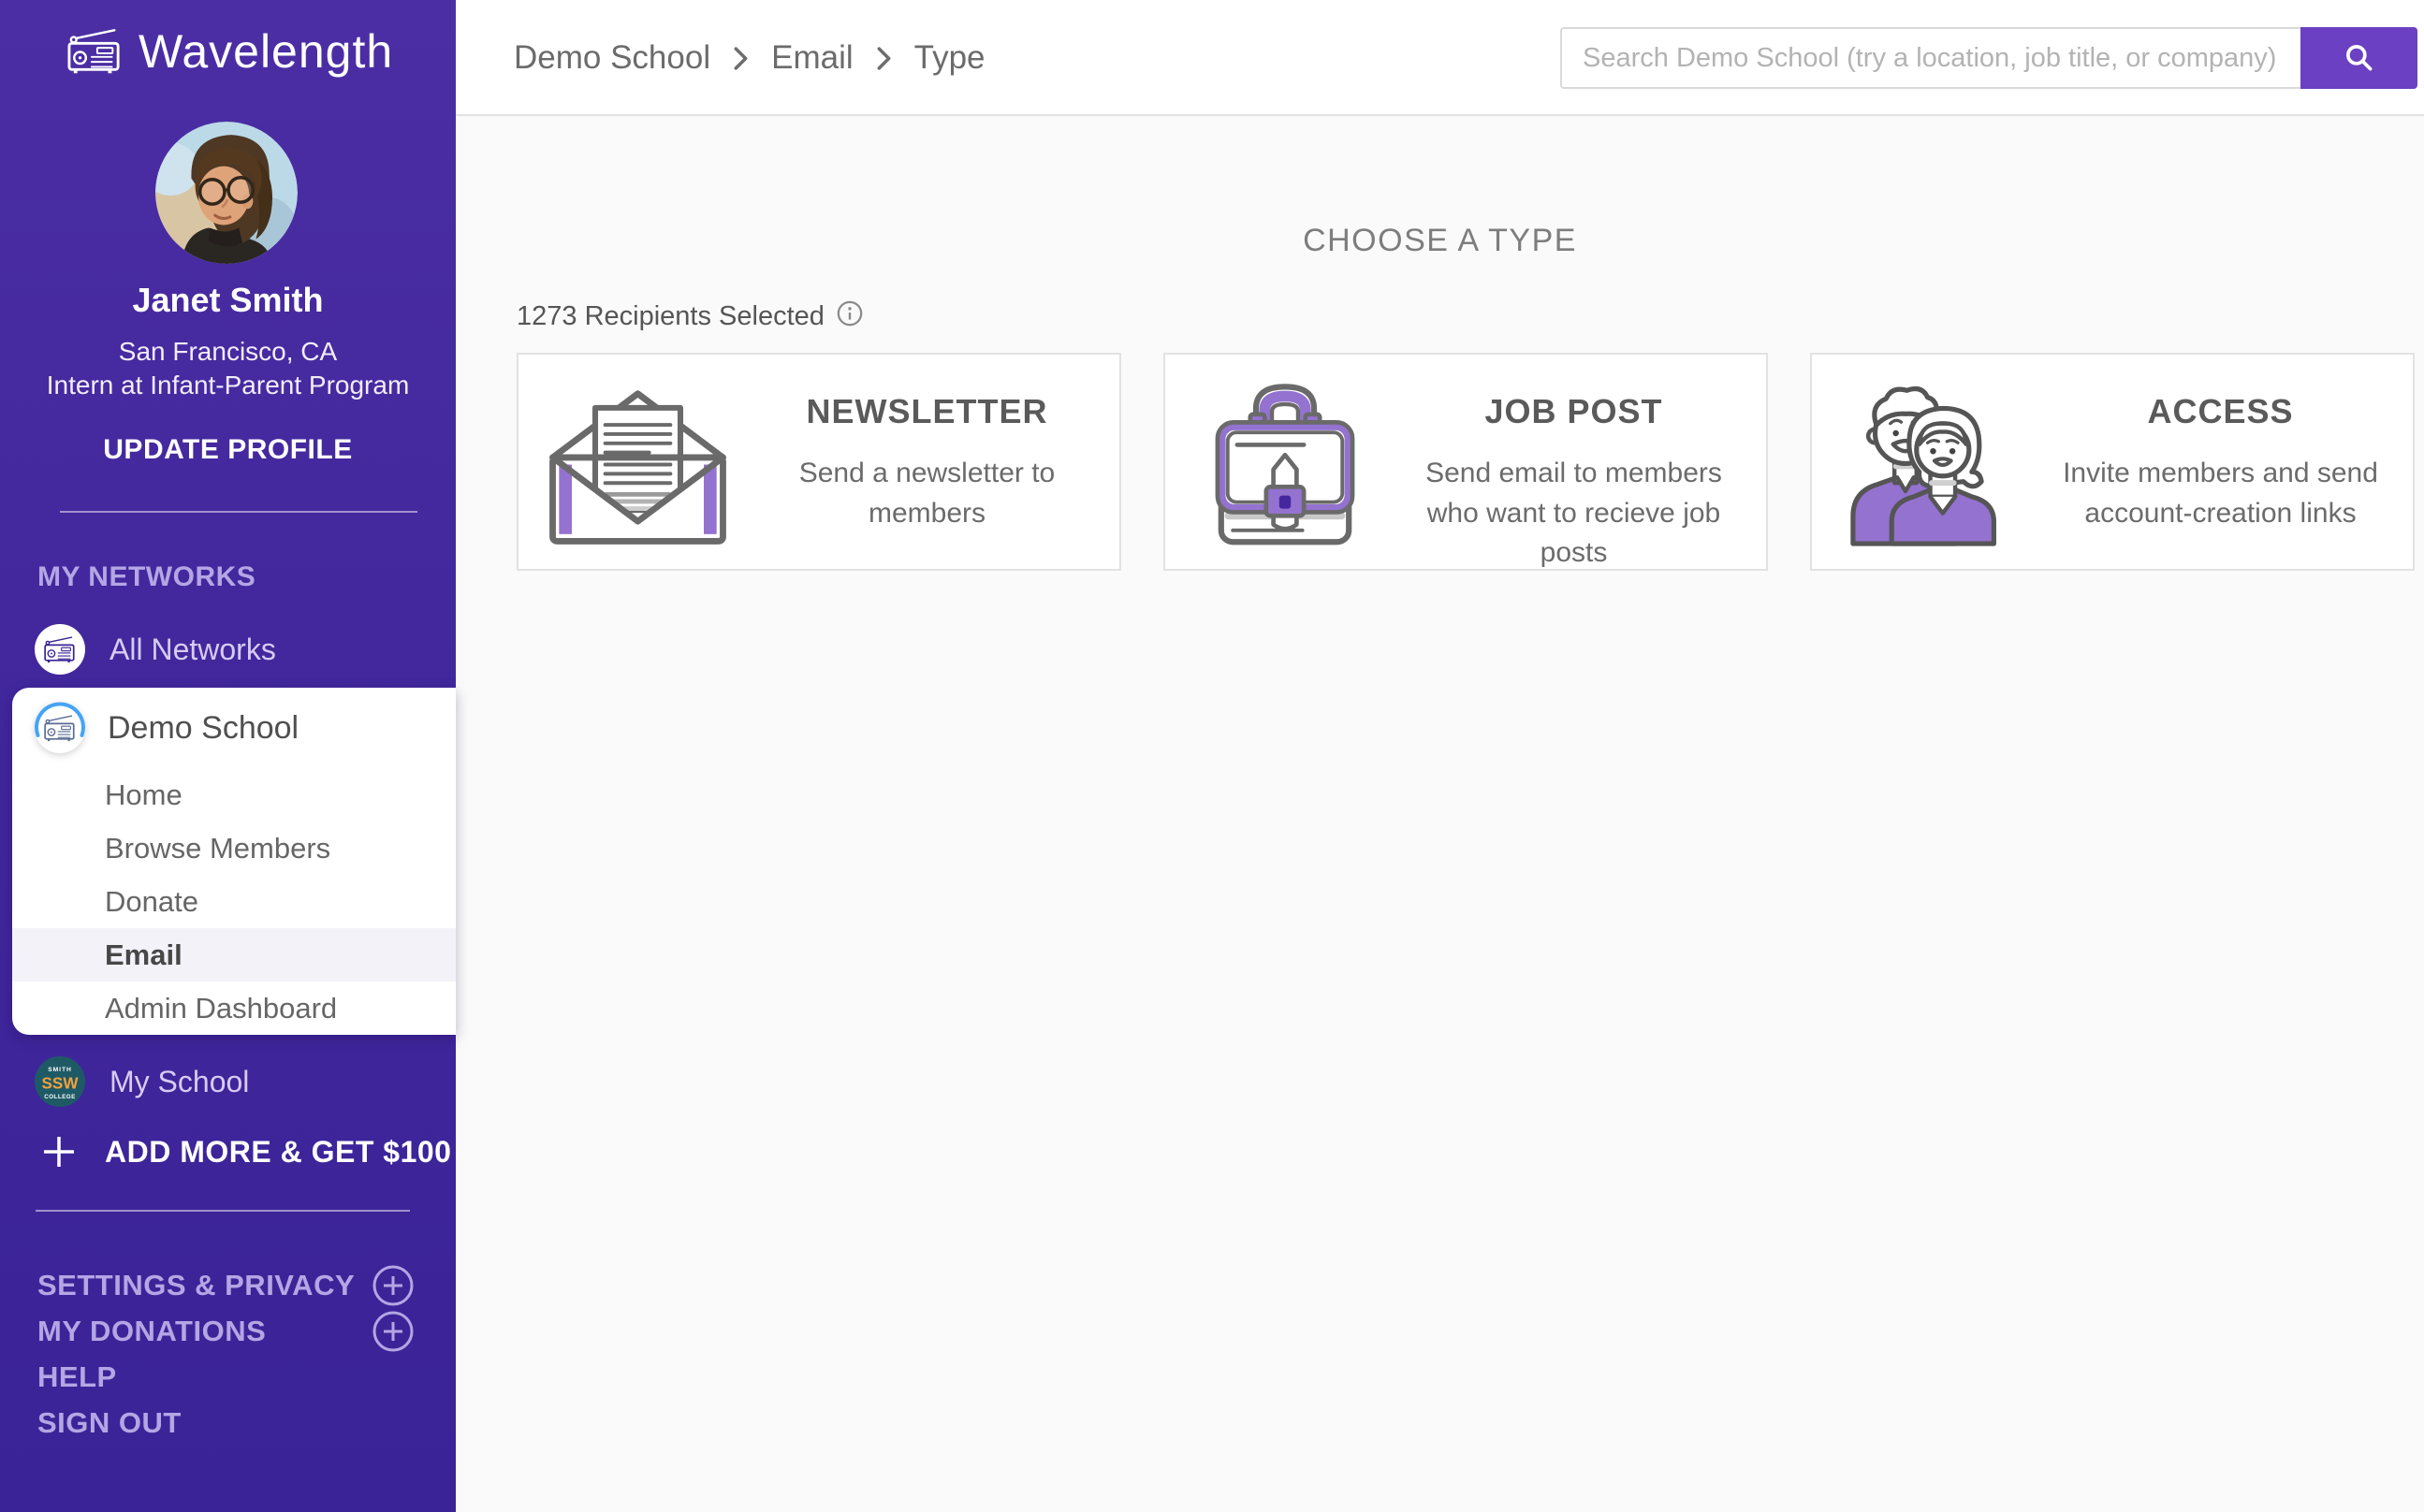  Describe the element at coordinates (949, 58) in the screenshot. I see `breadcrumb-type: Type` at that location.